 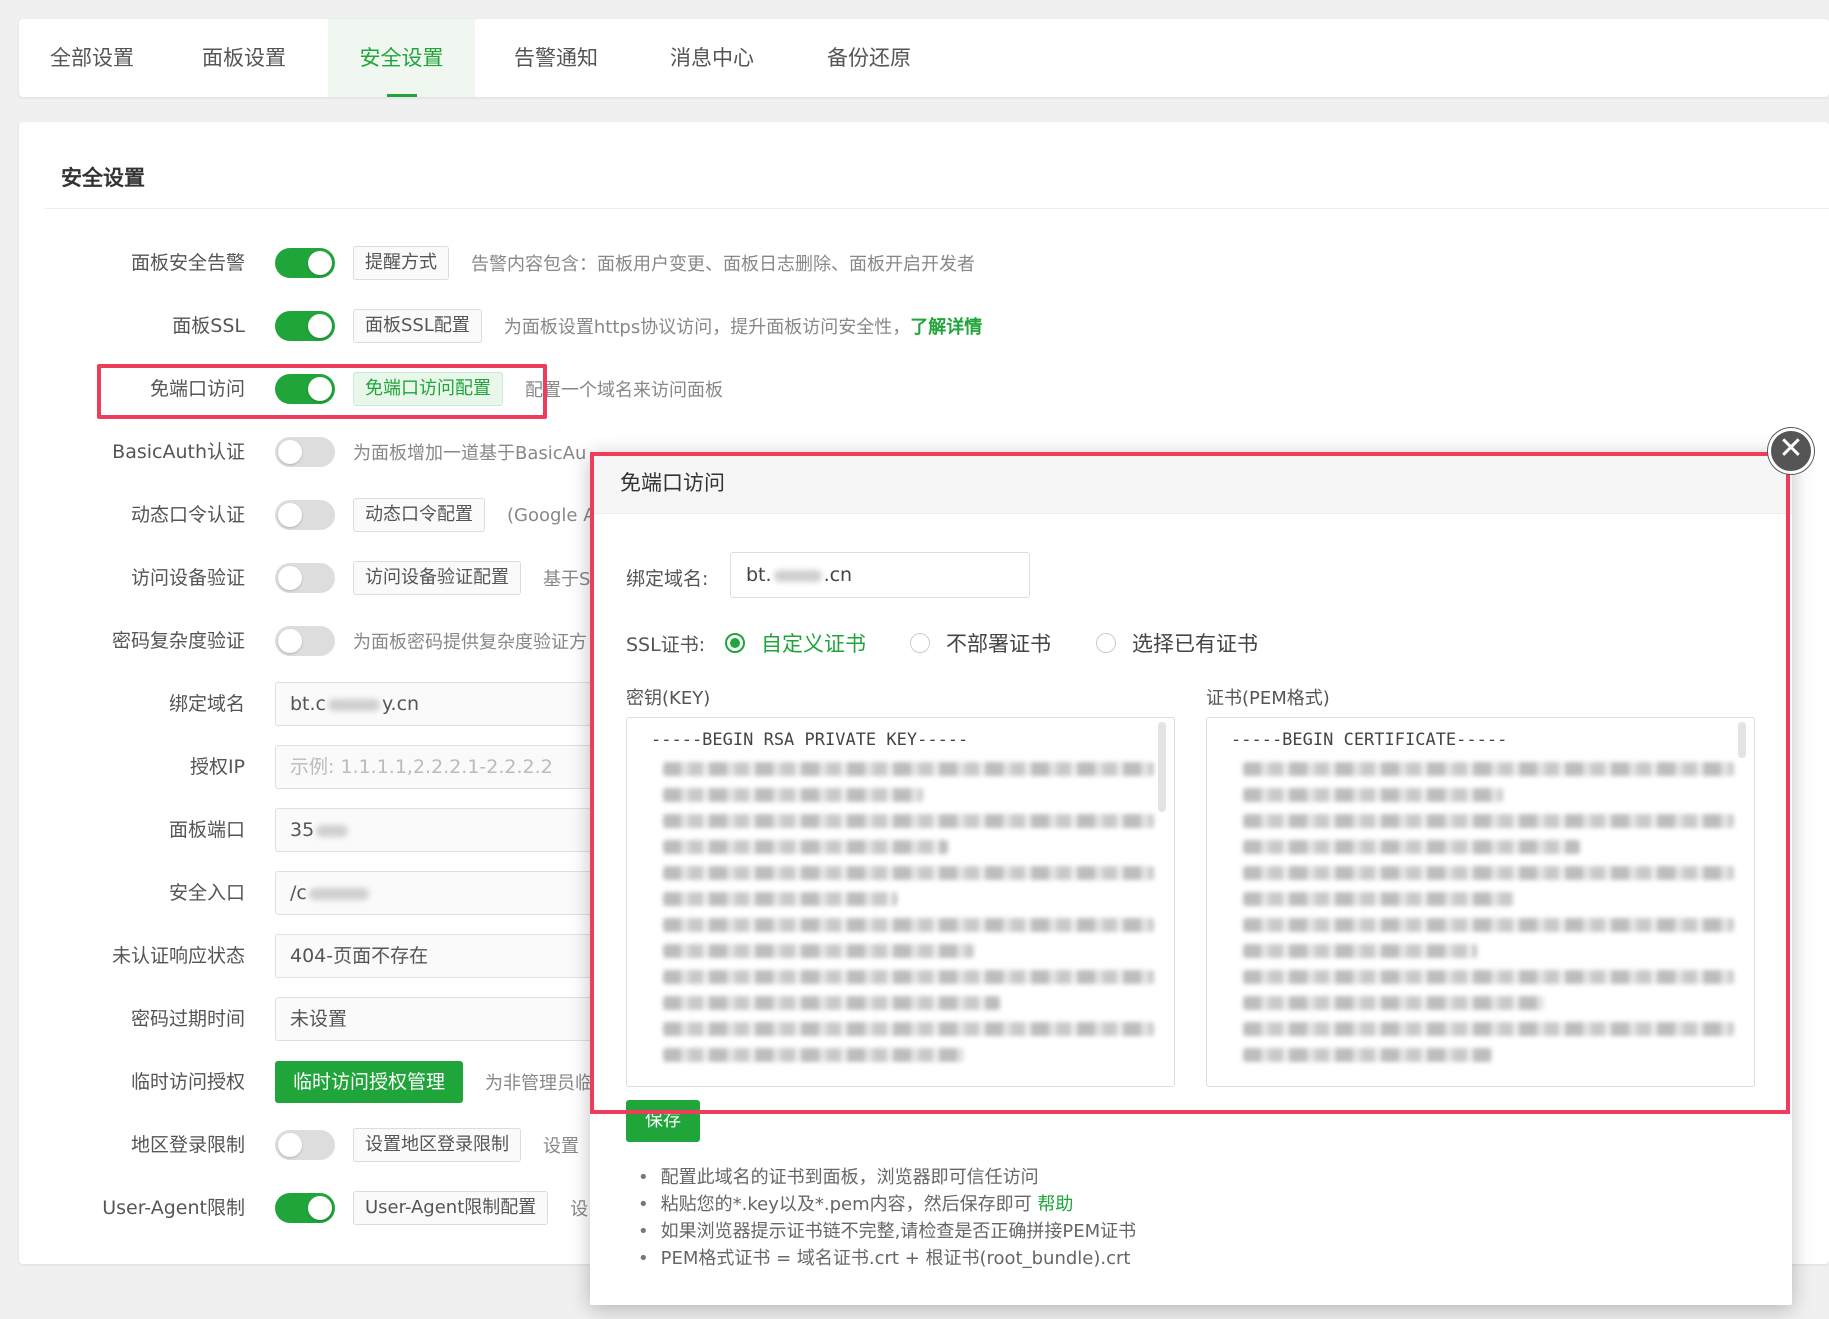 What do you see at coordinates (187, 263) in the screenshot?
I see `row-label: 面板安全告警` at bounding box center [187, 263].